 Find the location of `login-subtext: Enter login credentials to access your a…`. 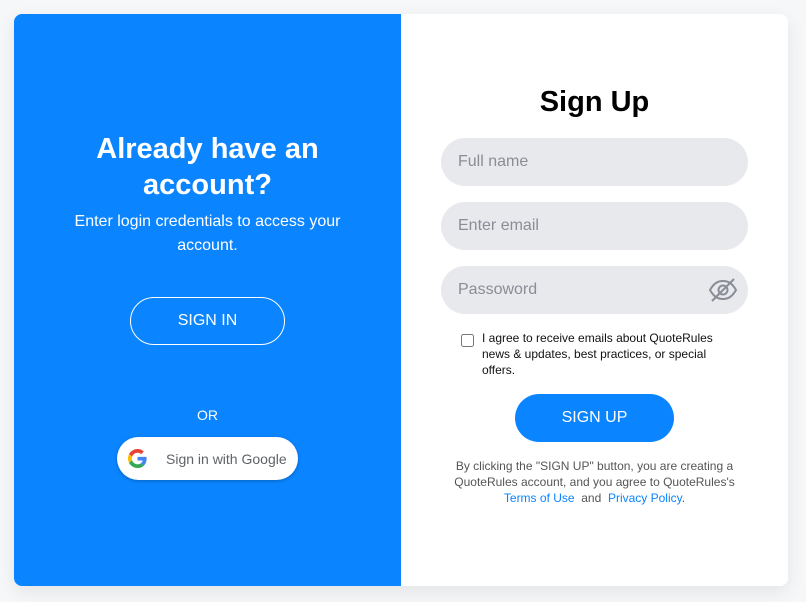

login-subtext: Enter login credentials to access your a… is located at coordinates (207, 233).